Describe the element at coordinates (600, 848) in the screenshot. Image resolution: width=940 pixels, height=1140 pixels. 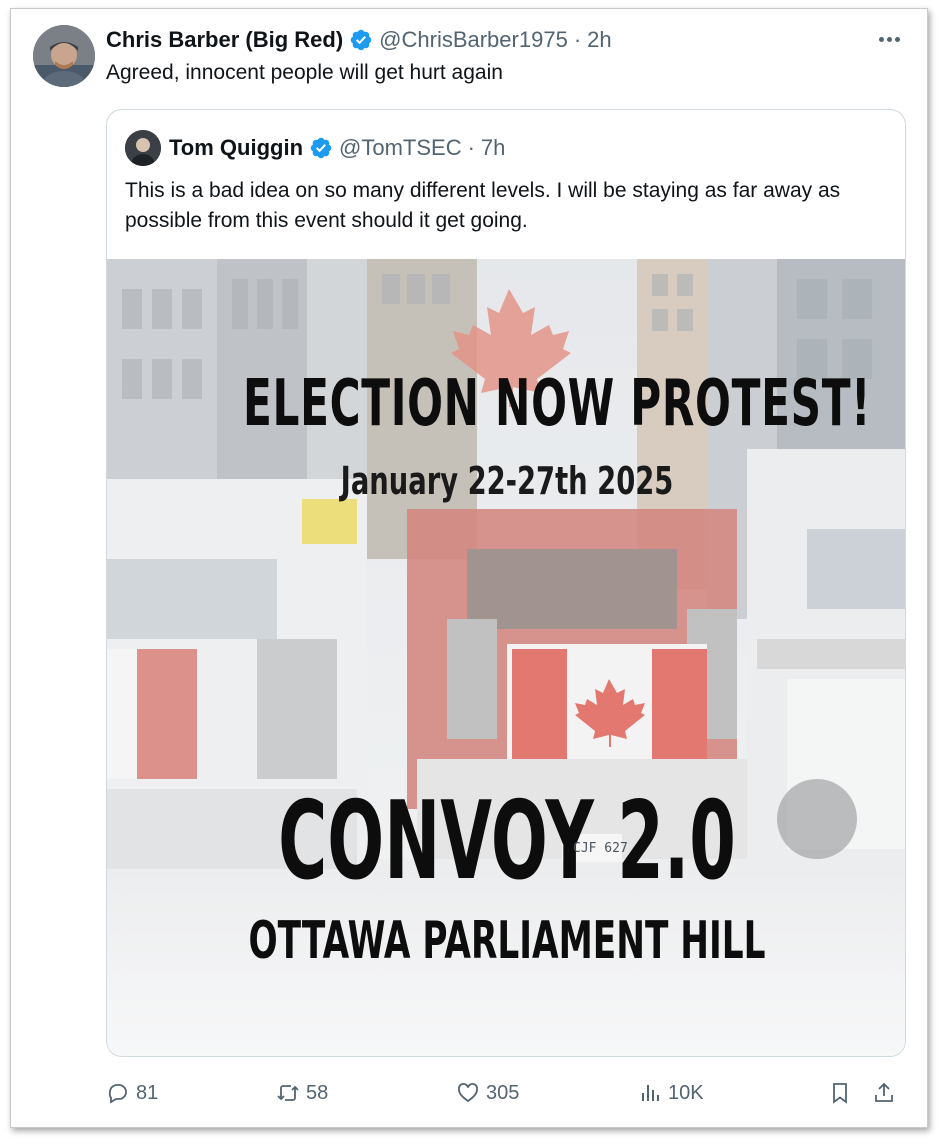
I see `license-plate: CJF 627` at that location.